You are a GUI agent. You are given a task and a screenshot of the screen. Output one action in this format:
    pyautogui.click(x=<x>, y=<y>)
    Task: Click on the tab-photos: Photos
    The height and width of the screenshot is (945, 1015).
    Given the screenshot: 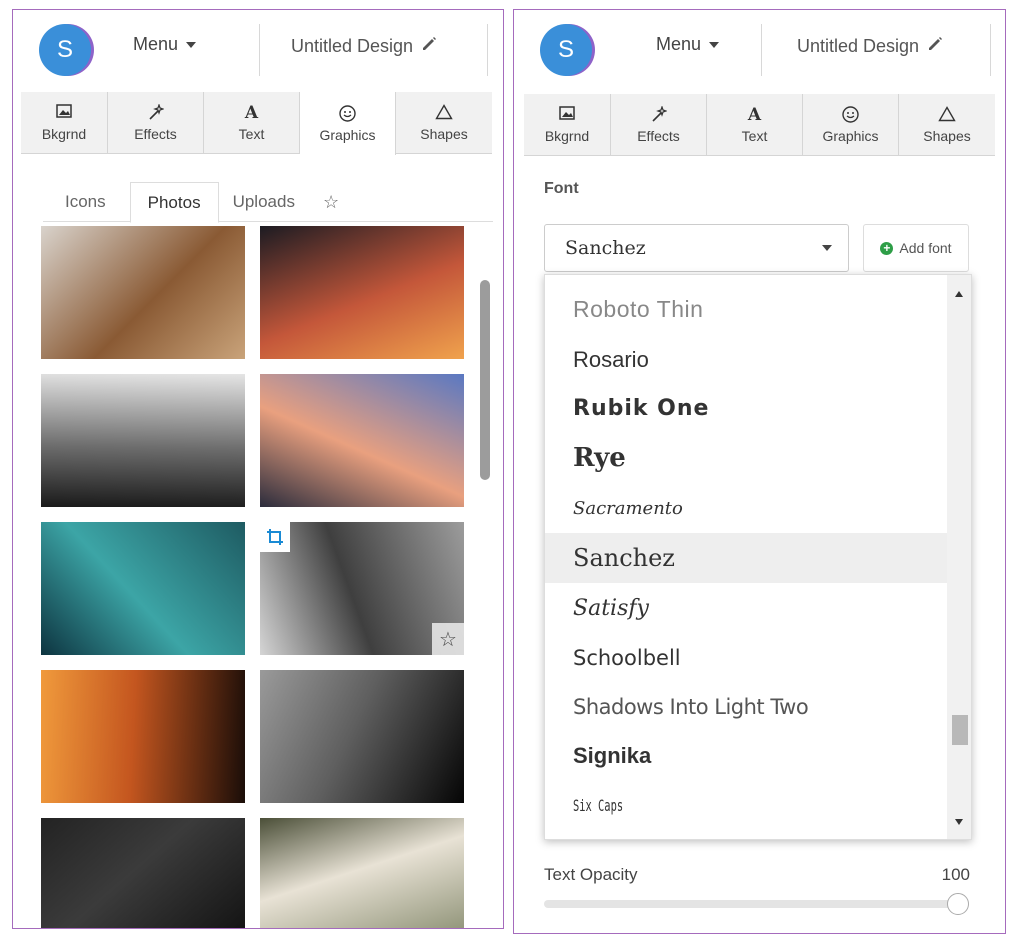 What is the action you would take?
    pyautogui.click(x=174, y=202)
    